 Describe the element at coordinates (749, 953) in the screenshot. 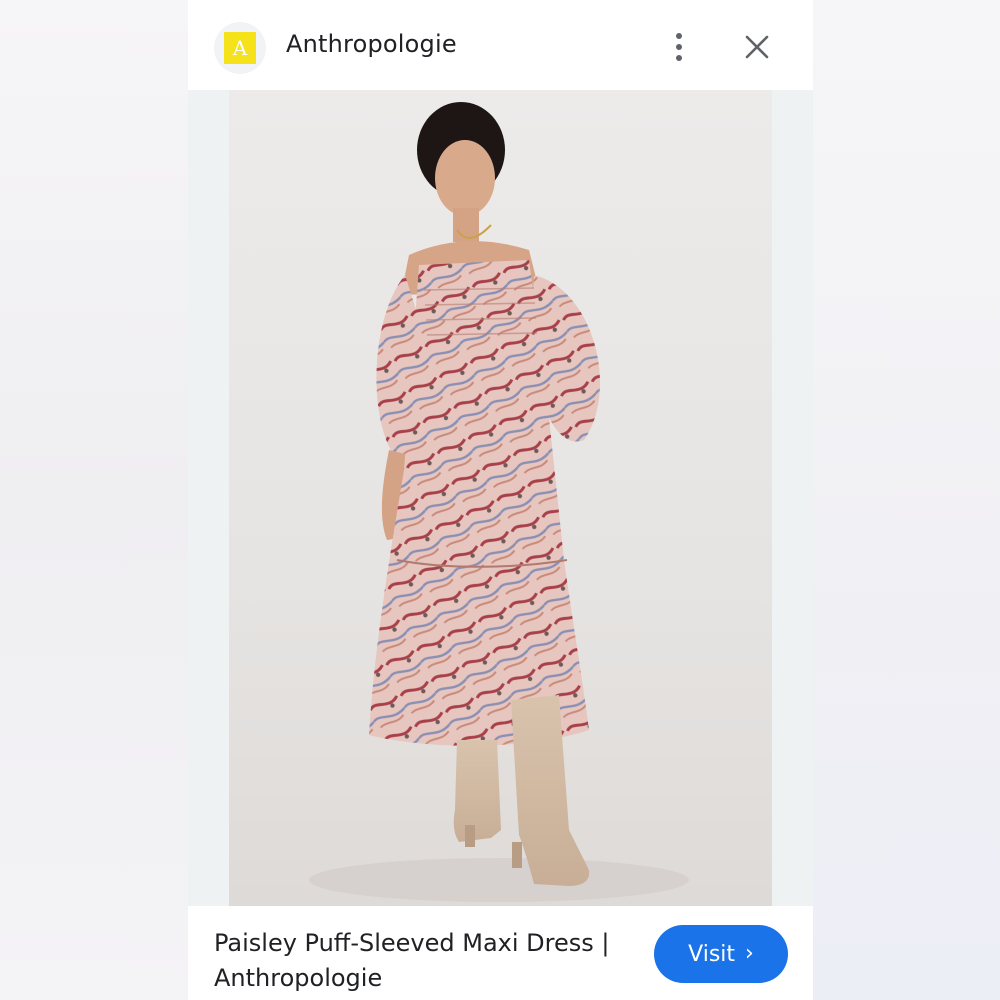

I see `chevron-right-icon: ›` at that location.